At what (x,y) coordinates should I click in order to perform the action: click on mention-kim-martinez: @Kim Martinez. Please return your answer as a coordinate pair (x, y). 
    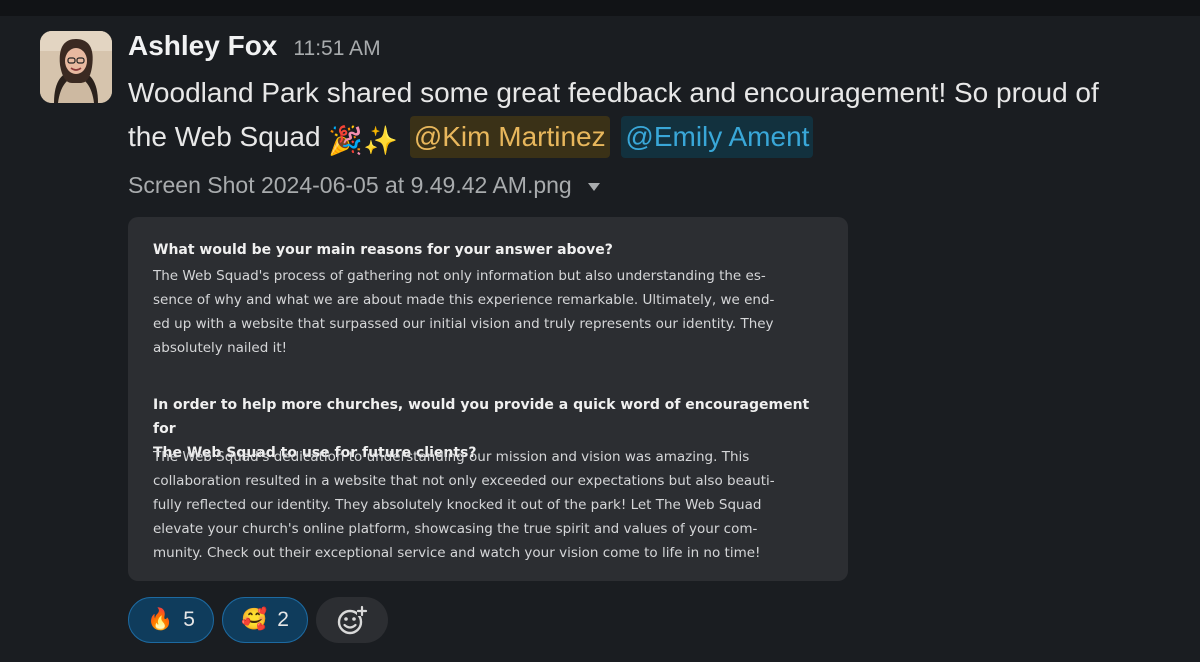
    Looking at the image, I should click on (509, 137).